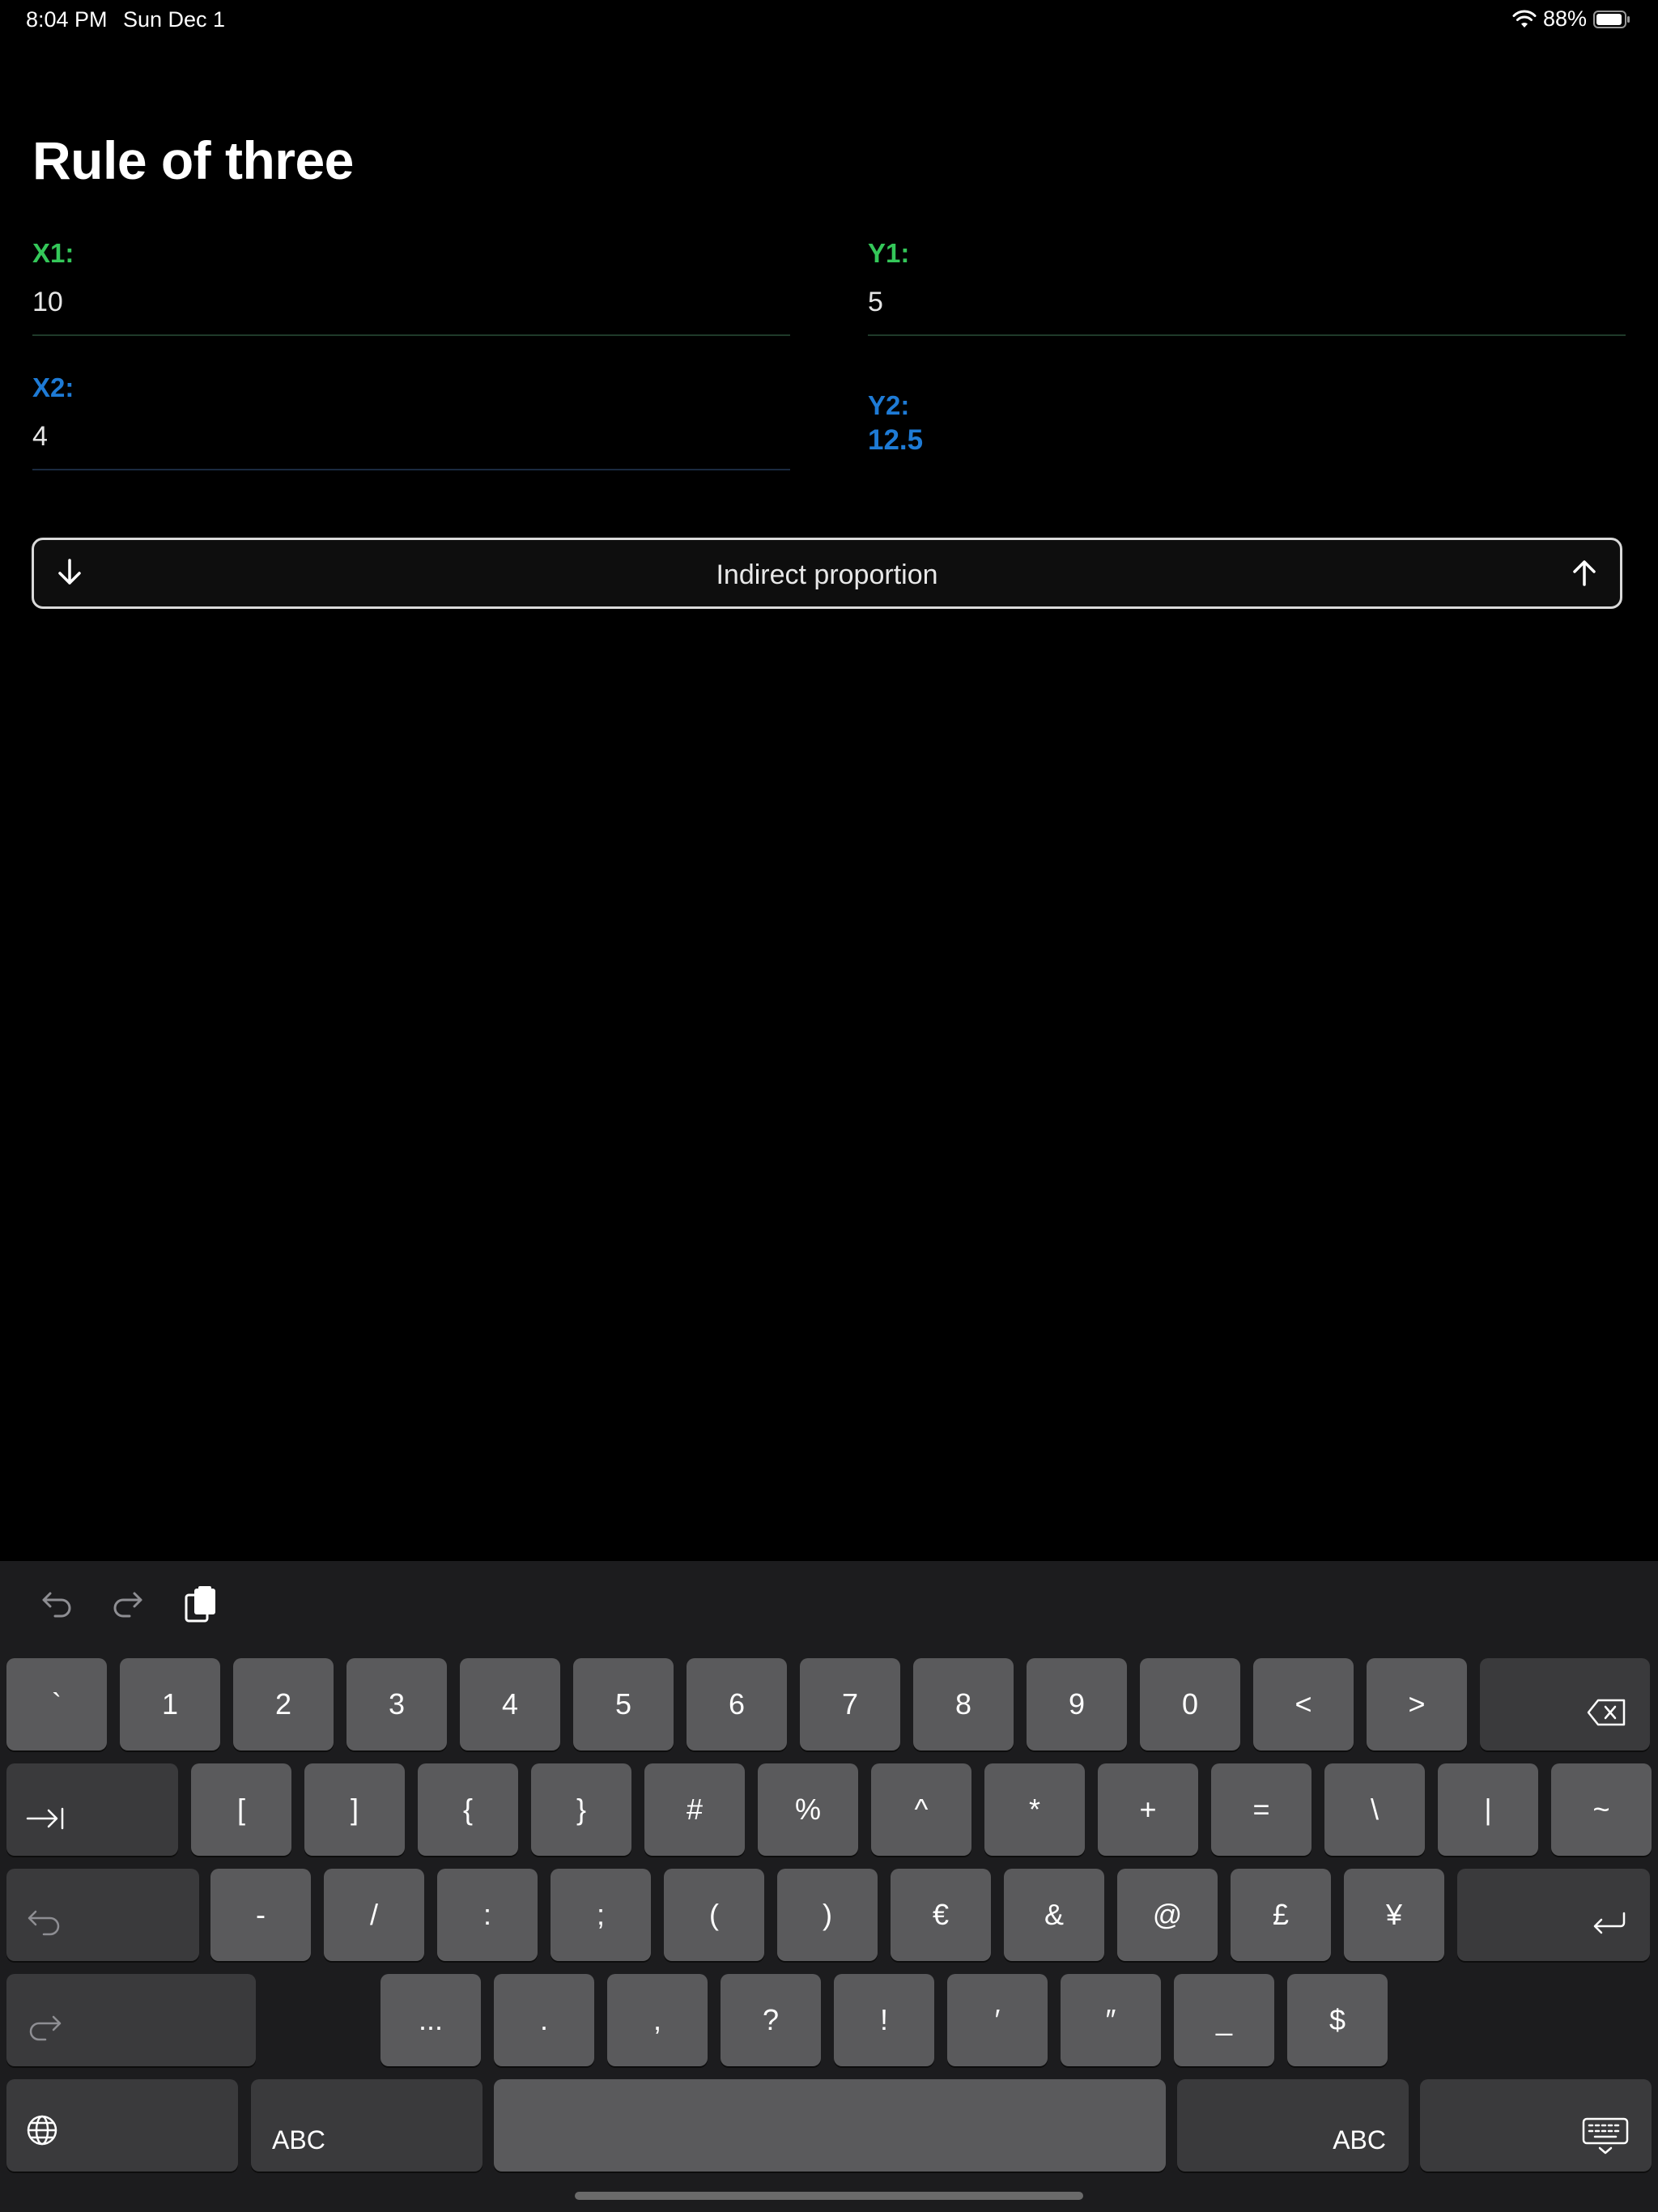 This screenshot has height=2212, width=1658. Describe the element at coordinates (102, 1915) in the screenshot. I see `undo-key` at that location.